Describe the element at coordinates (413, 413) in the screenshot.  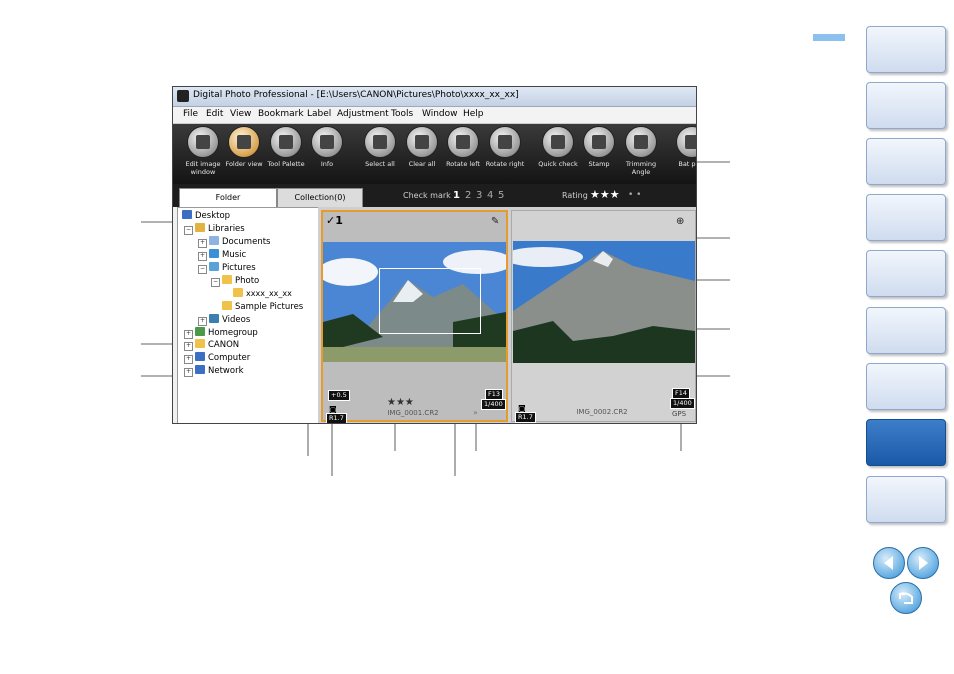
I see `filename-label: IMG_0001.CR2` at that location.